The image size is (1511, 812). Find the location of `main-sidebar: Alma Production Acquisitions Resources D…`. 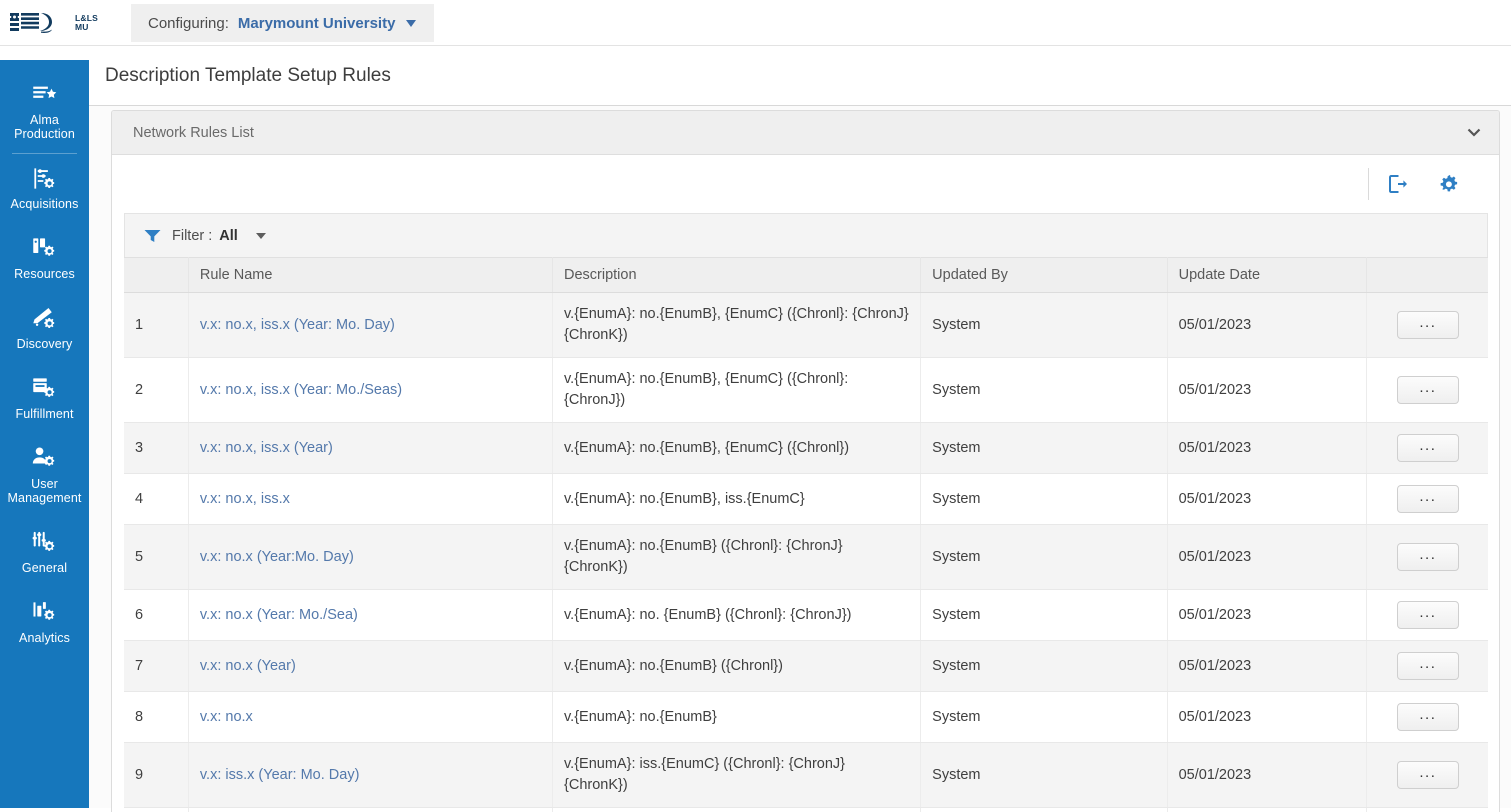

main-sidebar: Alma Production Acquisitions Resources D… is located at coordinates (44, 434).